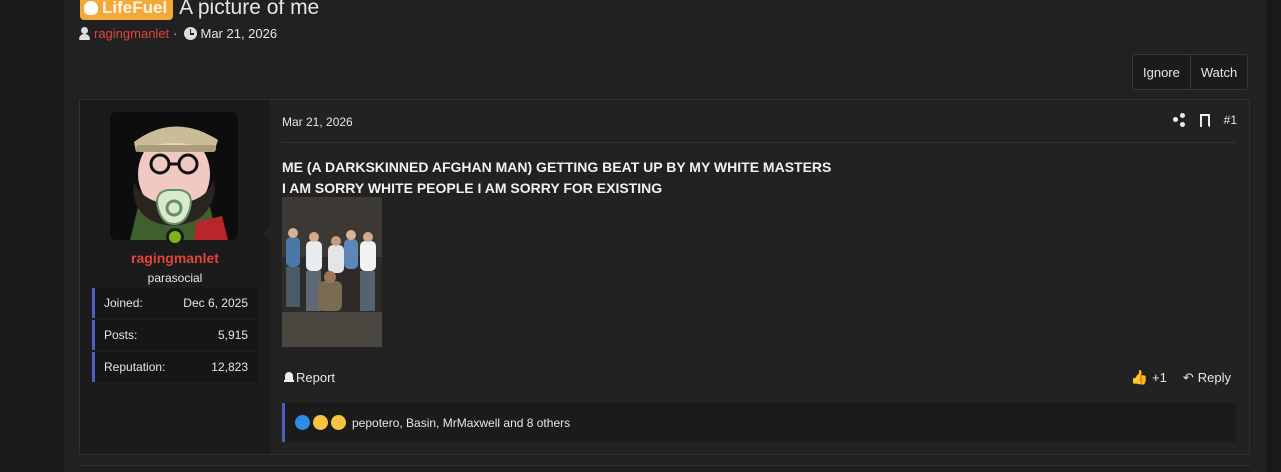 The width and height of the screenshot is (1281, 472). Describe the element at coordinates (135, 8) in the screenshot. I see `prefix-label: LifeFuel` at that location.